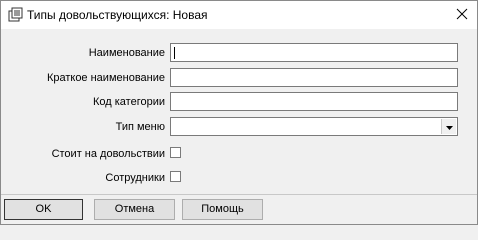  Describe the element at coordinates (239, 194) in the screenshot. I see `button-bar-divider` at that location.